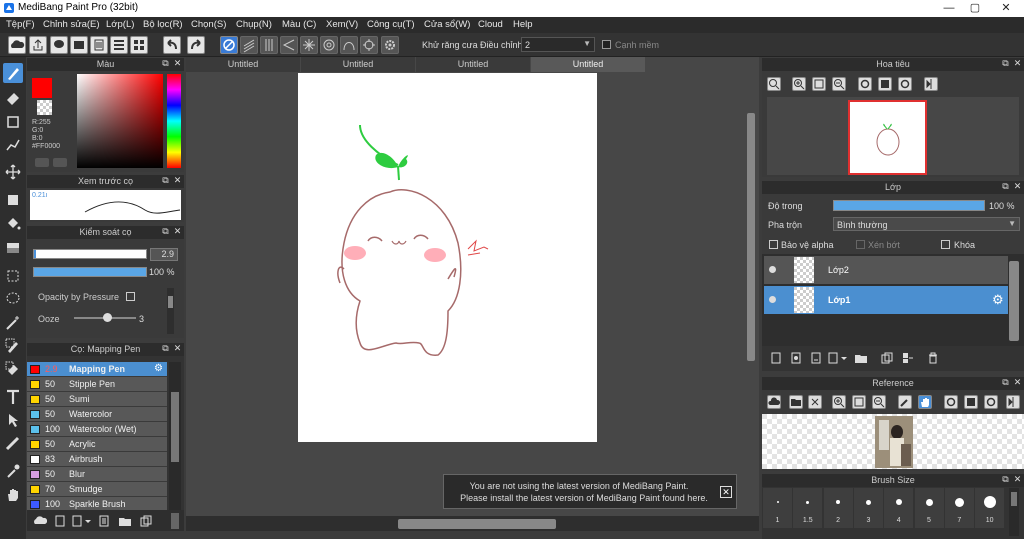  Describe the element at coordinates (1014, 512) in the screenshot. I see `brush-size-scrollbar` at that location.